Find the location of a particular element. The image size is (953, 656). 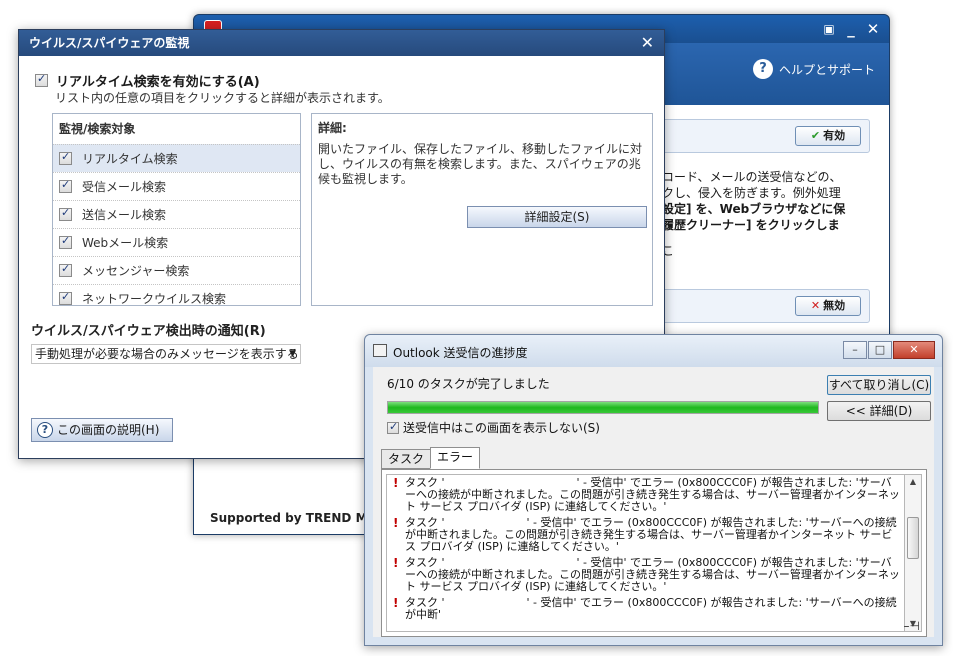

hide-during-send-checkbox: 送受信中はこの画面を表示しない(S) is located at coordinates (493, 427).